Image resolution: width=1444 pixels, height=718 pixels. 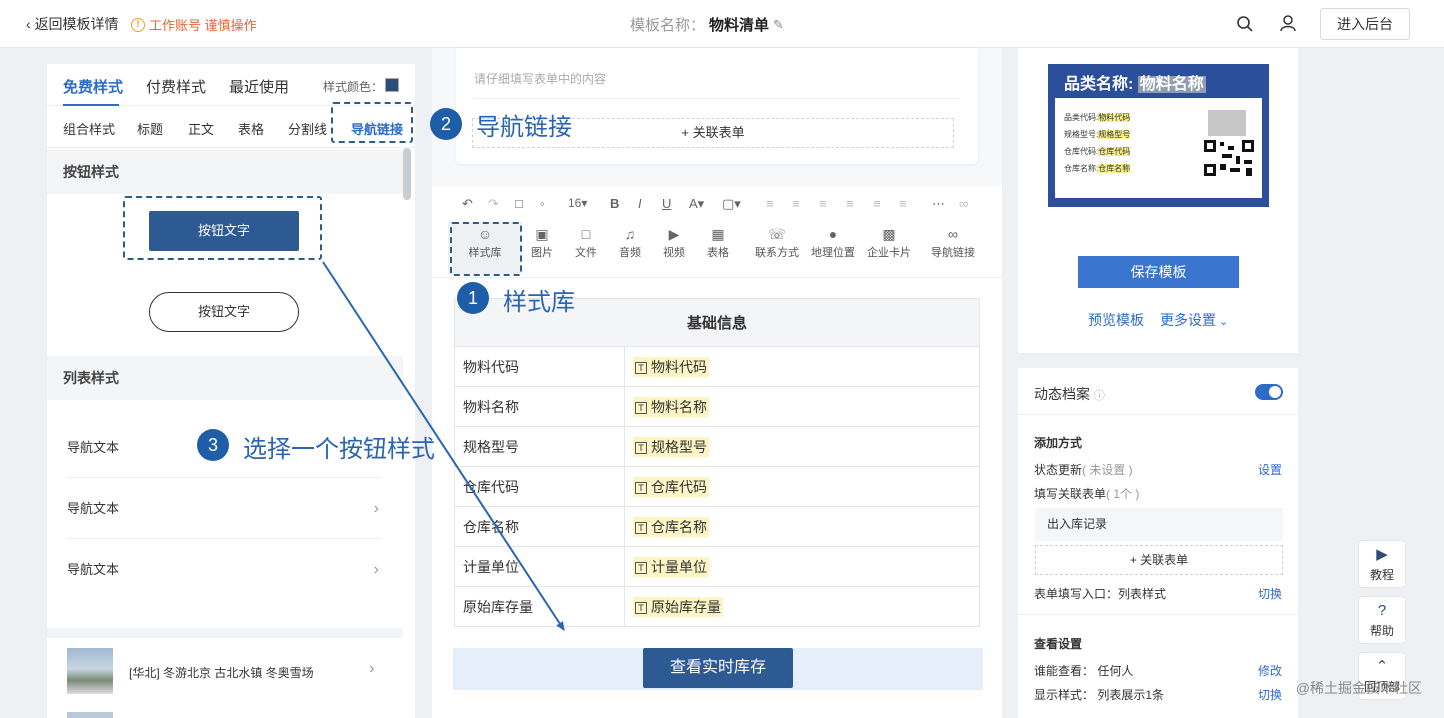 I want to click on watermark: @稀土掘金技术社区, so click(x=1358, y=688).